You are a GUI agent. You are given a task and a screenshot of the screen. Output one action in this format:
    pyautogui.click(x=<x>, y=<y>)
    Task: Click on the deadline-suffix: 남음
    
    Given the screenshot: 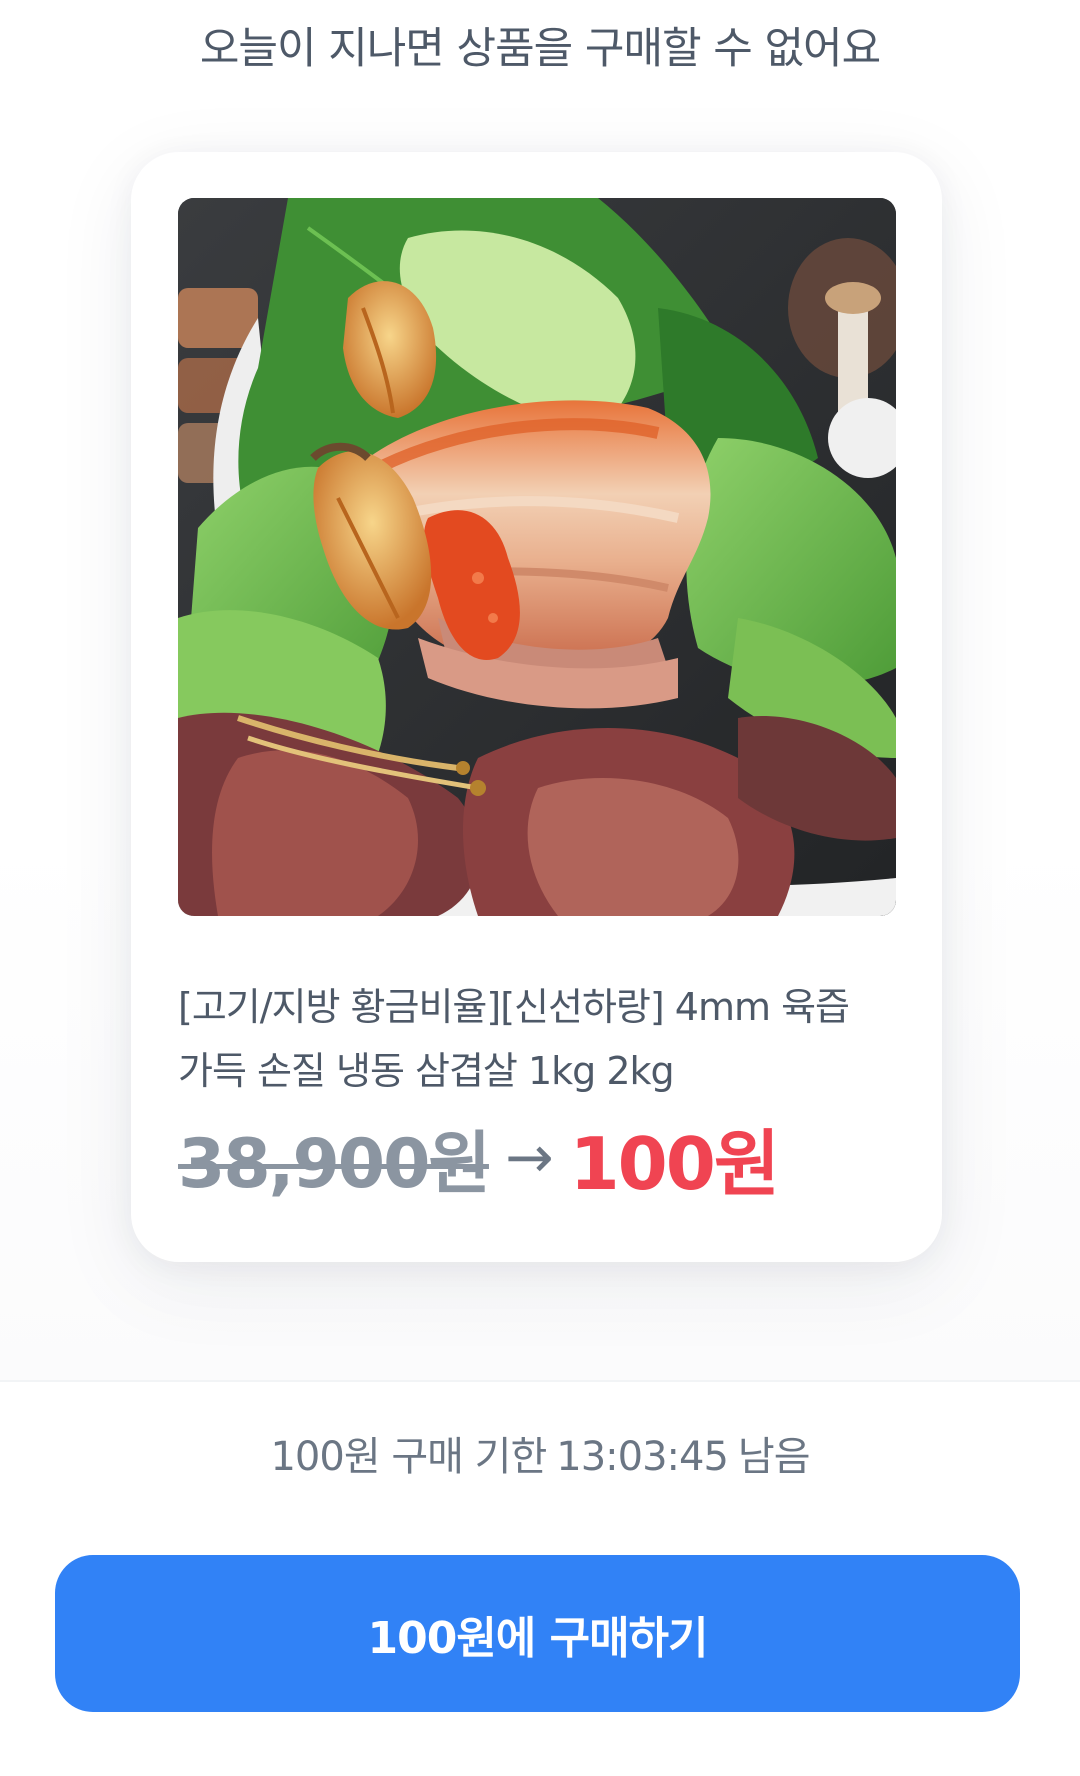 What is the action you would take?
    pyautogui.click(x=774, y=1457)
    